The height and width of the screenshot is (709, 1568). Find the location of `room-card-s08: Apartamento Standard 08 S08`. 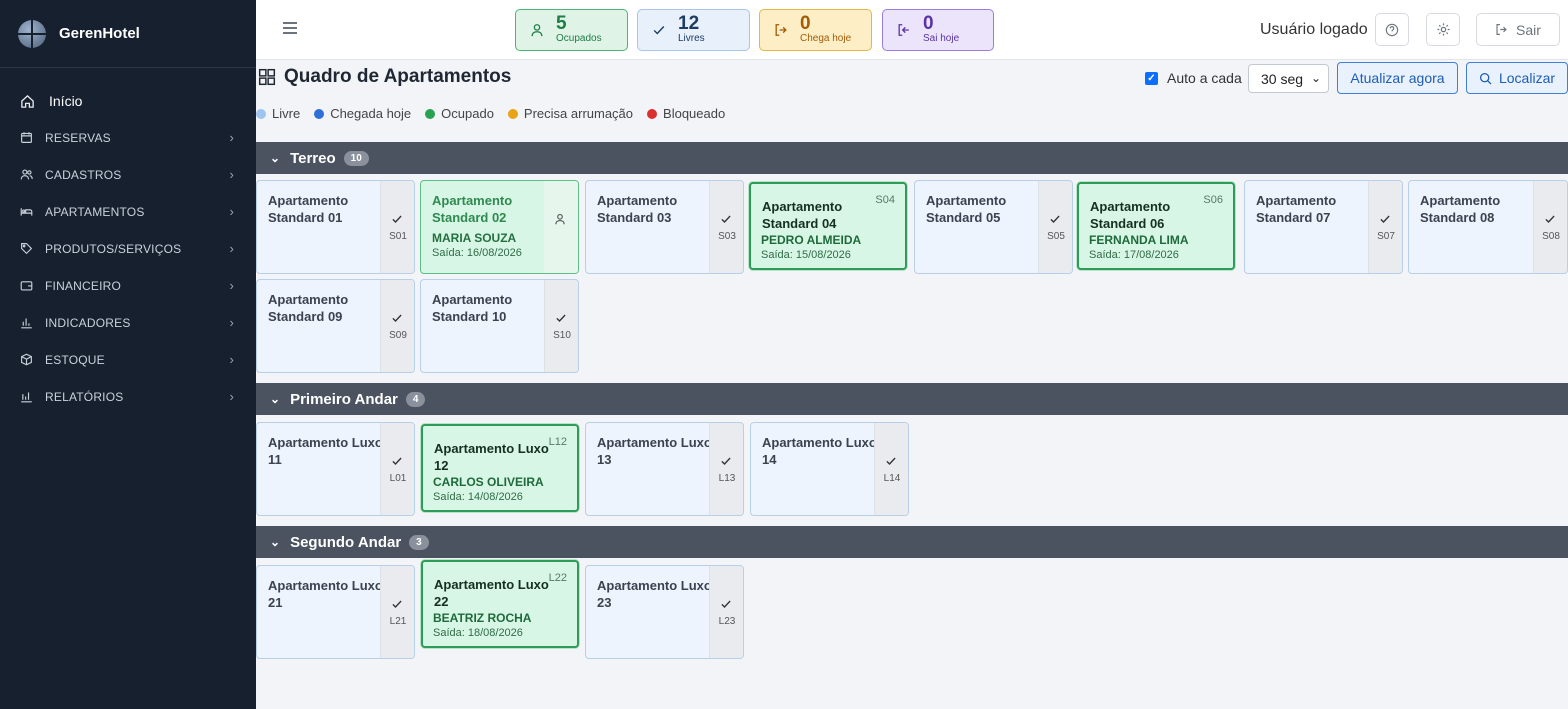

room-card-s08: Apartamento Standard 08 S08 is located at coordinates (1488, 227).